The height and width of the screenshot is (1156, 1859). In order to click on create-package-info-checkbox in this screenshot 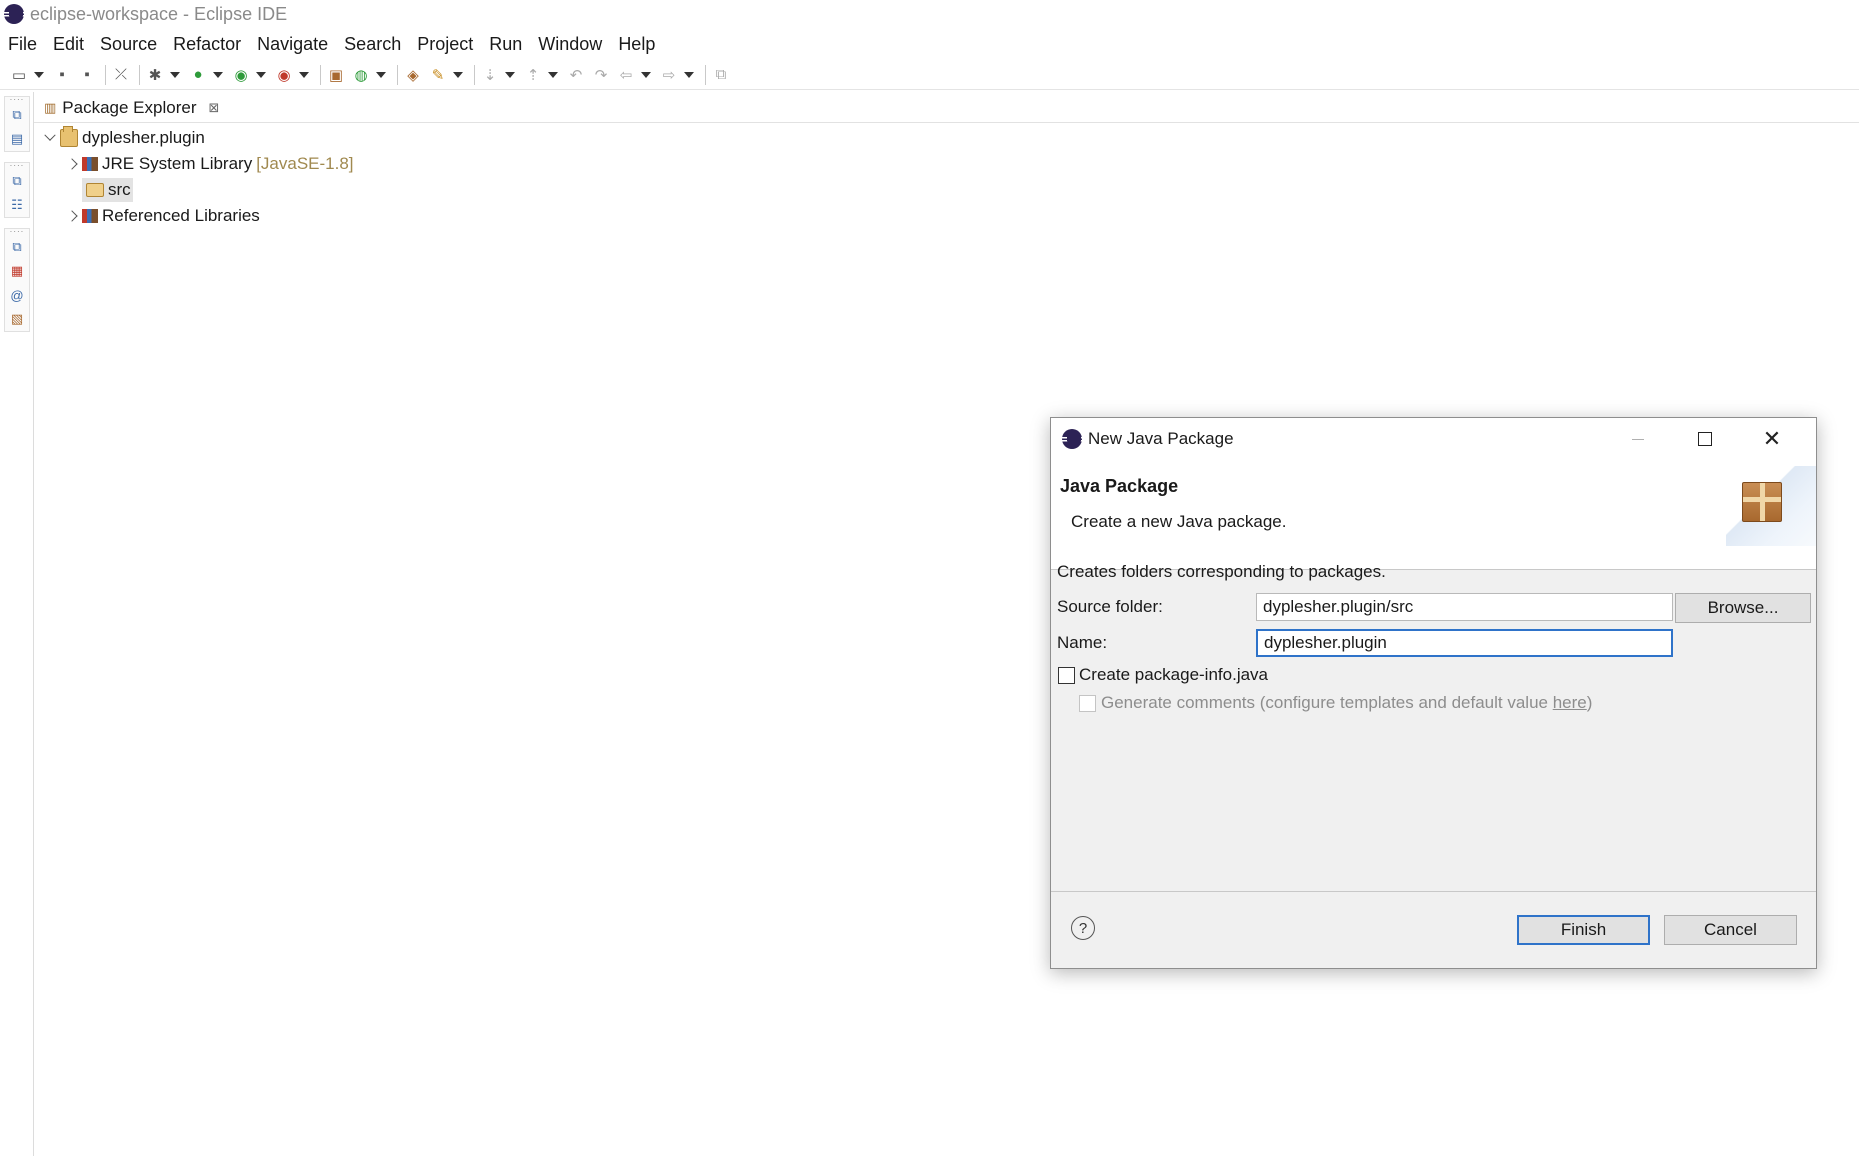, I will do `click(1066, 675)`.